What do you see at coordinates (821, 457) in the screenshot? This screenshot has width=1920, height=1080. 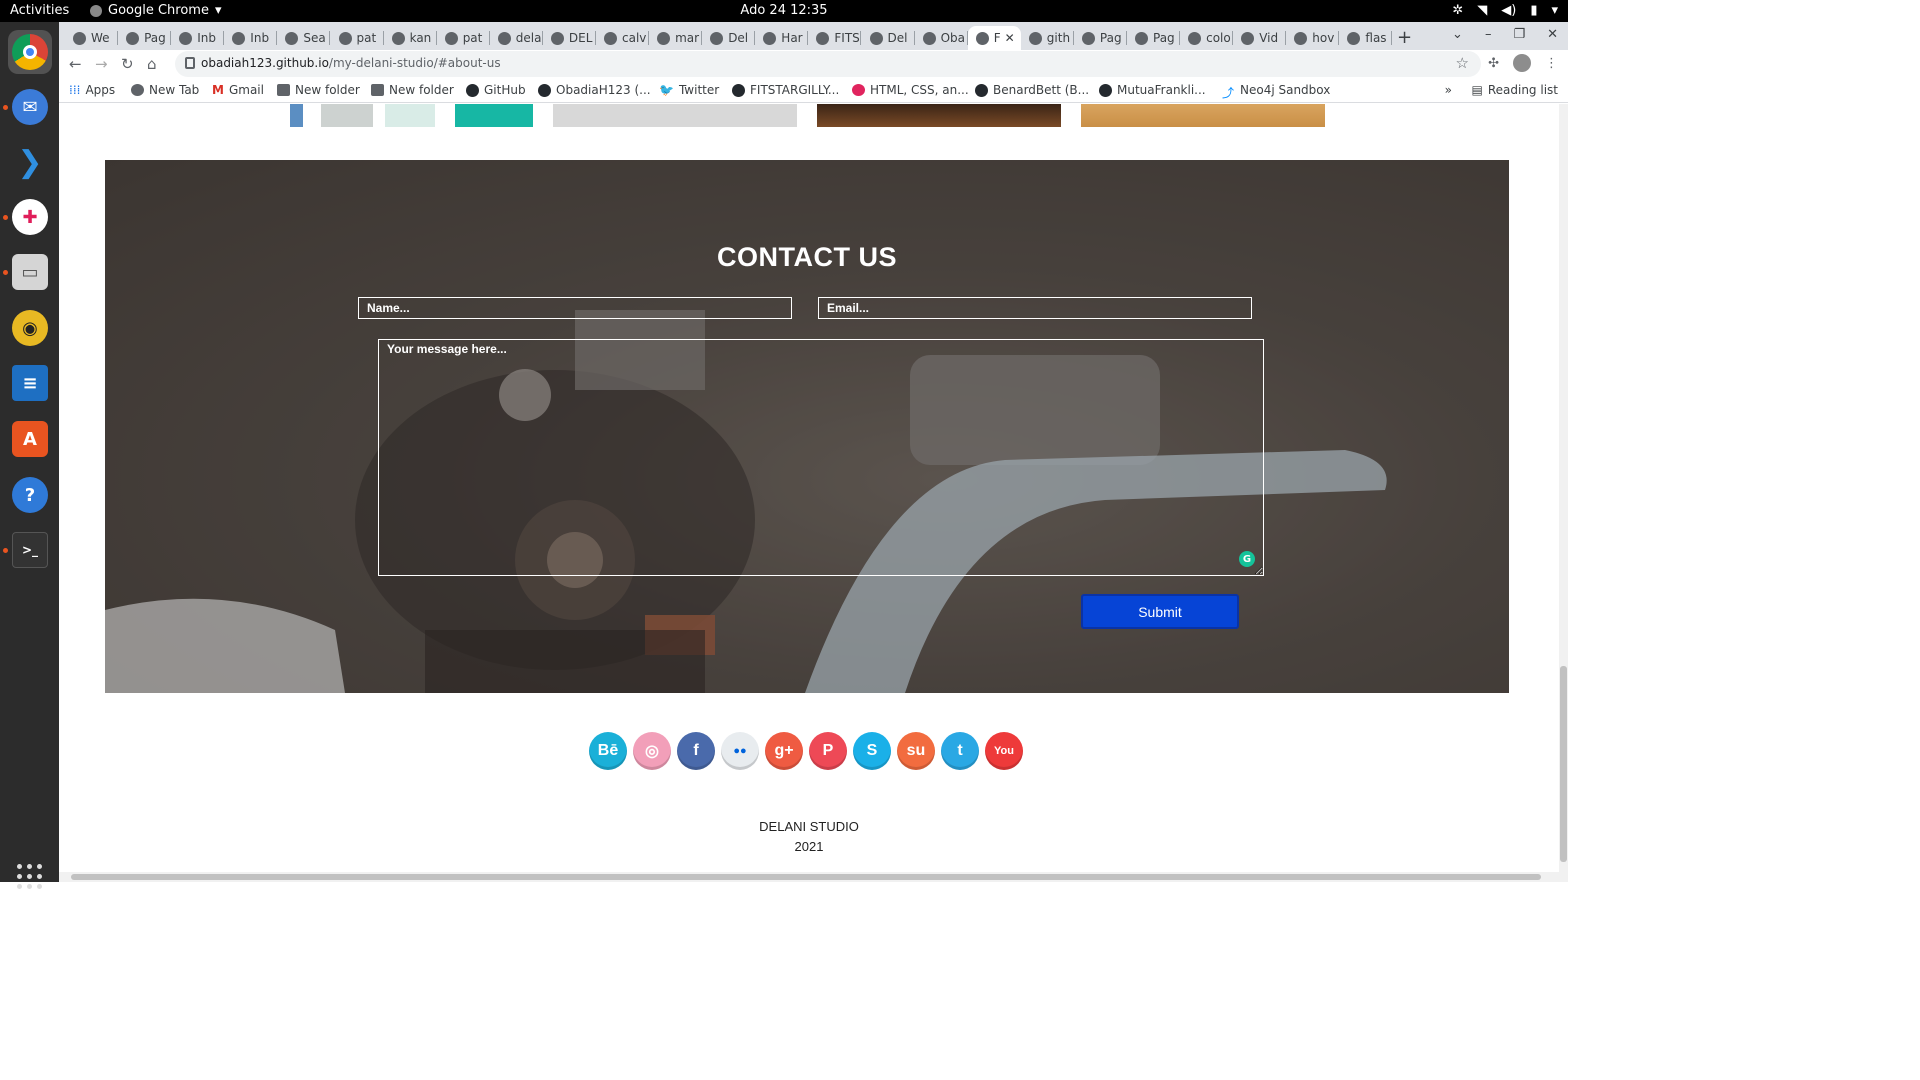 I see `message-textarea` at bounding box center [821, 457].